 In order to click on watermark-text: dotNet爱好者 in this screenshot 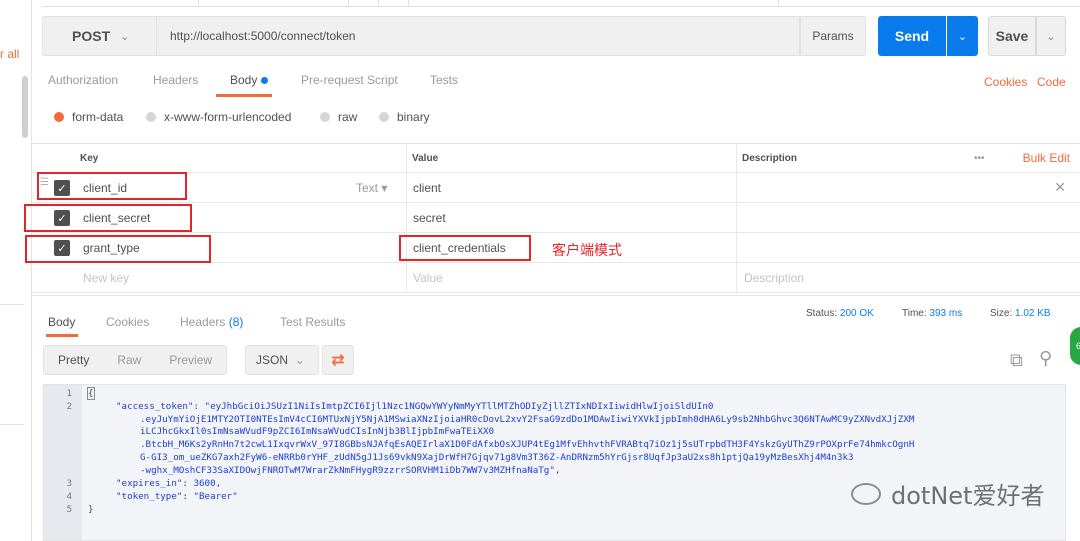, I will do `click(968, 496)`.